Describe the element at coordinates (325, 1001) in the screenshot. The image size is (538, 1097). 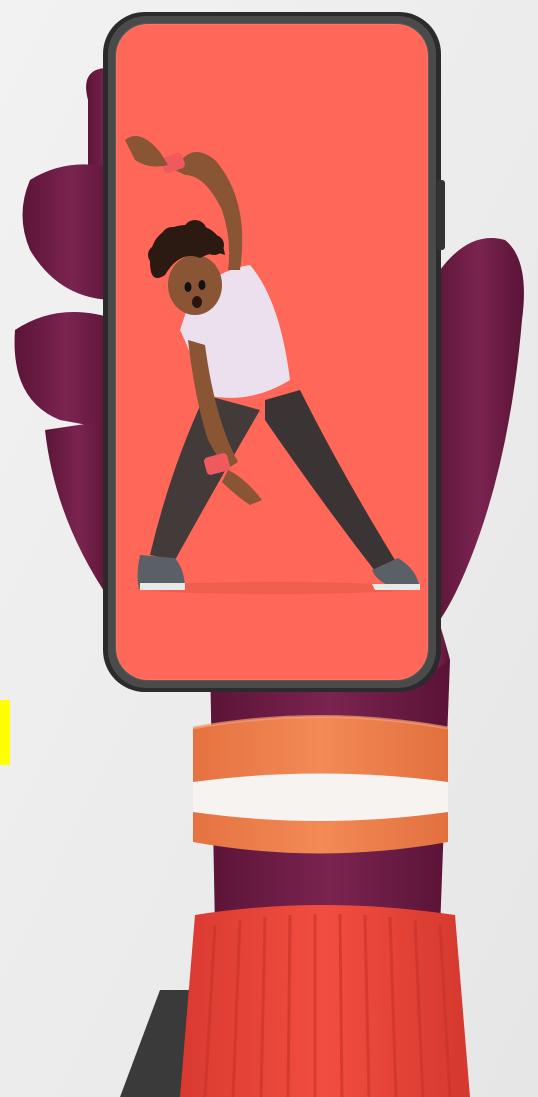
I see `sleeve-cuff` at that location.